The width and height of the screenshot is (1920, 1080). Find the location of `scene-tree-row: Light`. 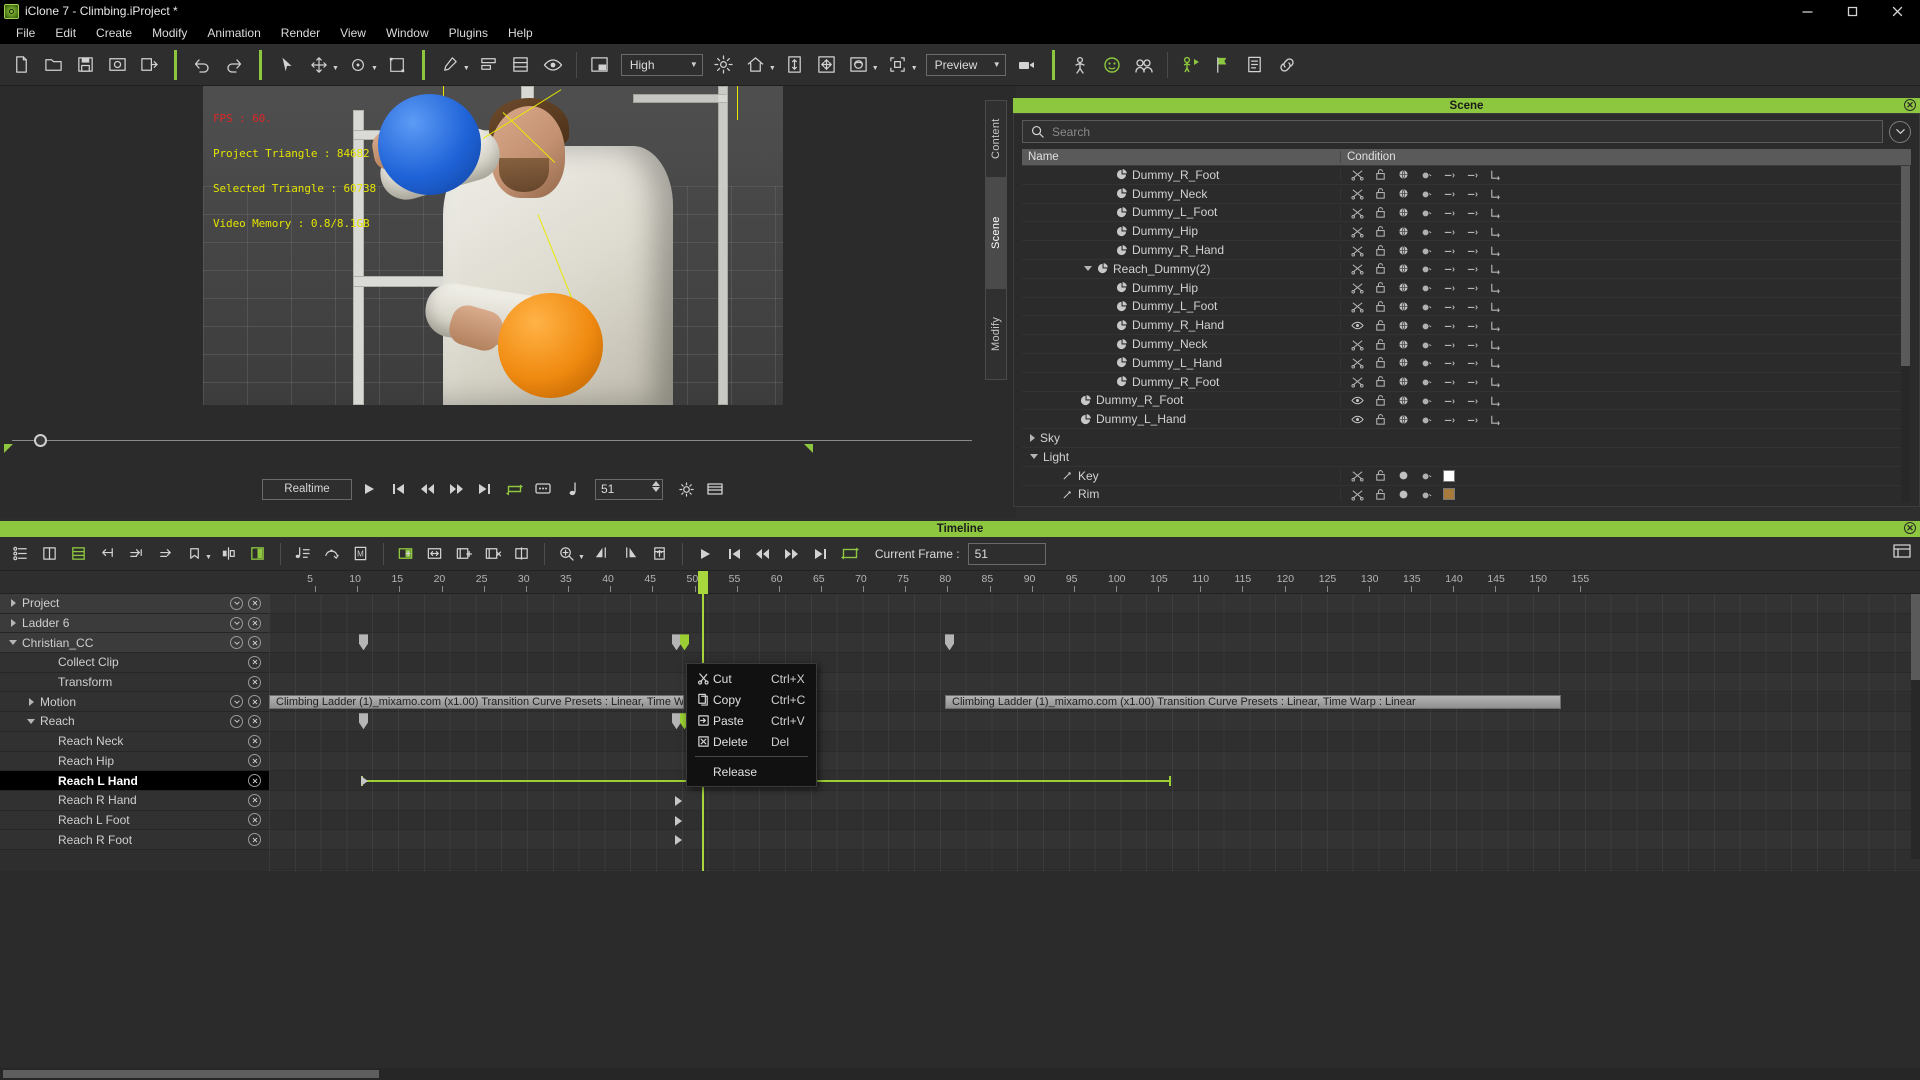

scene-tree-row: Light is located at coordinates (1466, 457).